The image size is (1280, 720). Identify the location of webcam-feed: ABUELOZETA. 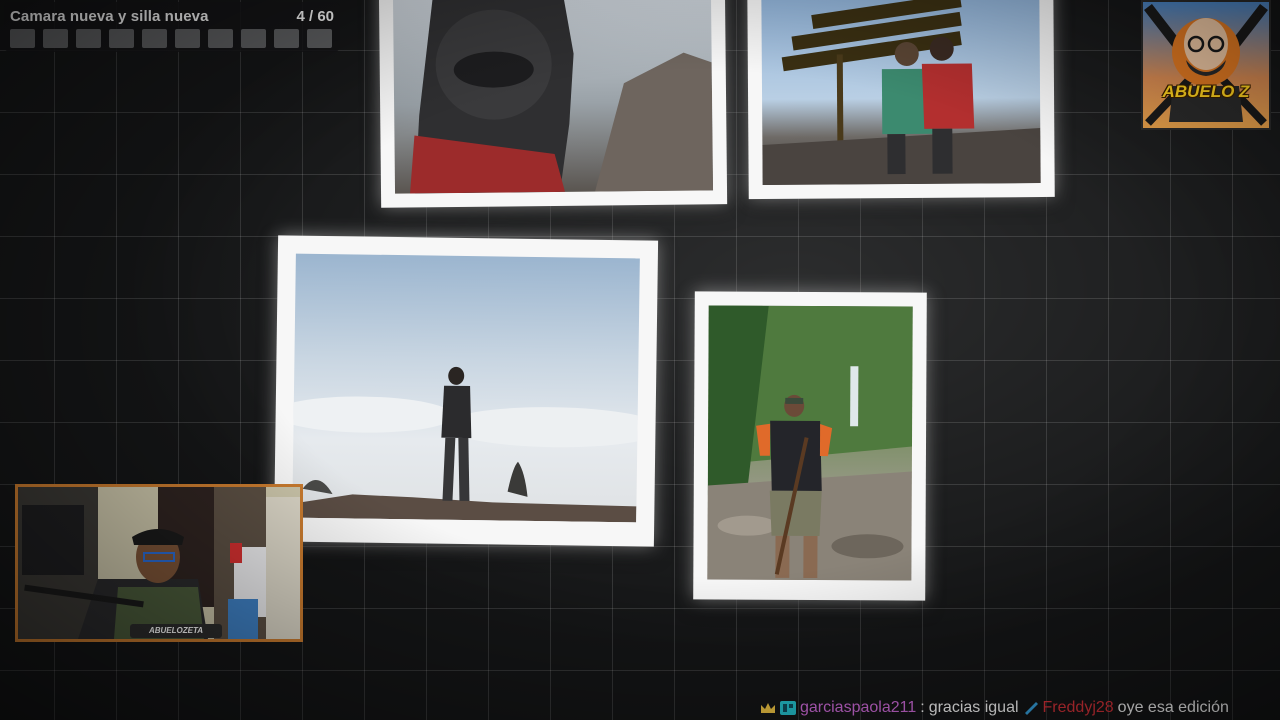
(159, 563).